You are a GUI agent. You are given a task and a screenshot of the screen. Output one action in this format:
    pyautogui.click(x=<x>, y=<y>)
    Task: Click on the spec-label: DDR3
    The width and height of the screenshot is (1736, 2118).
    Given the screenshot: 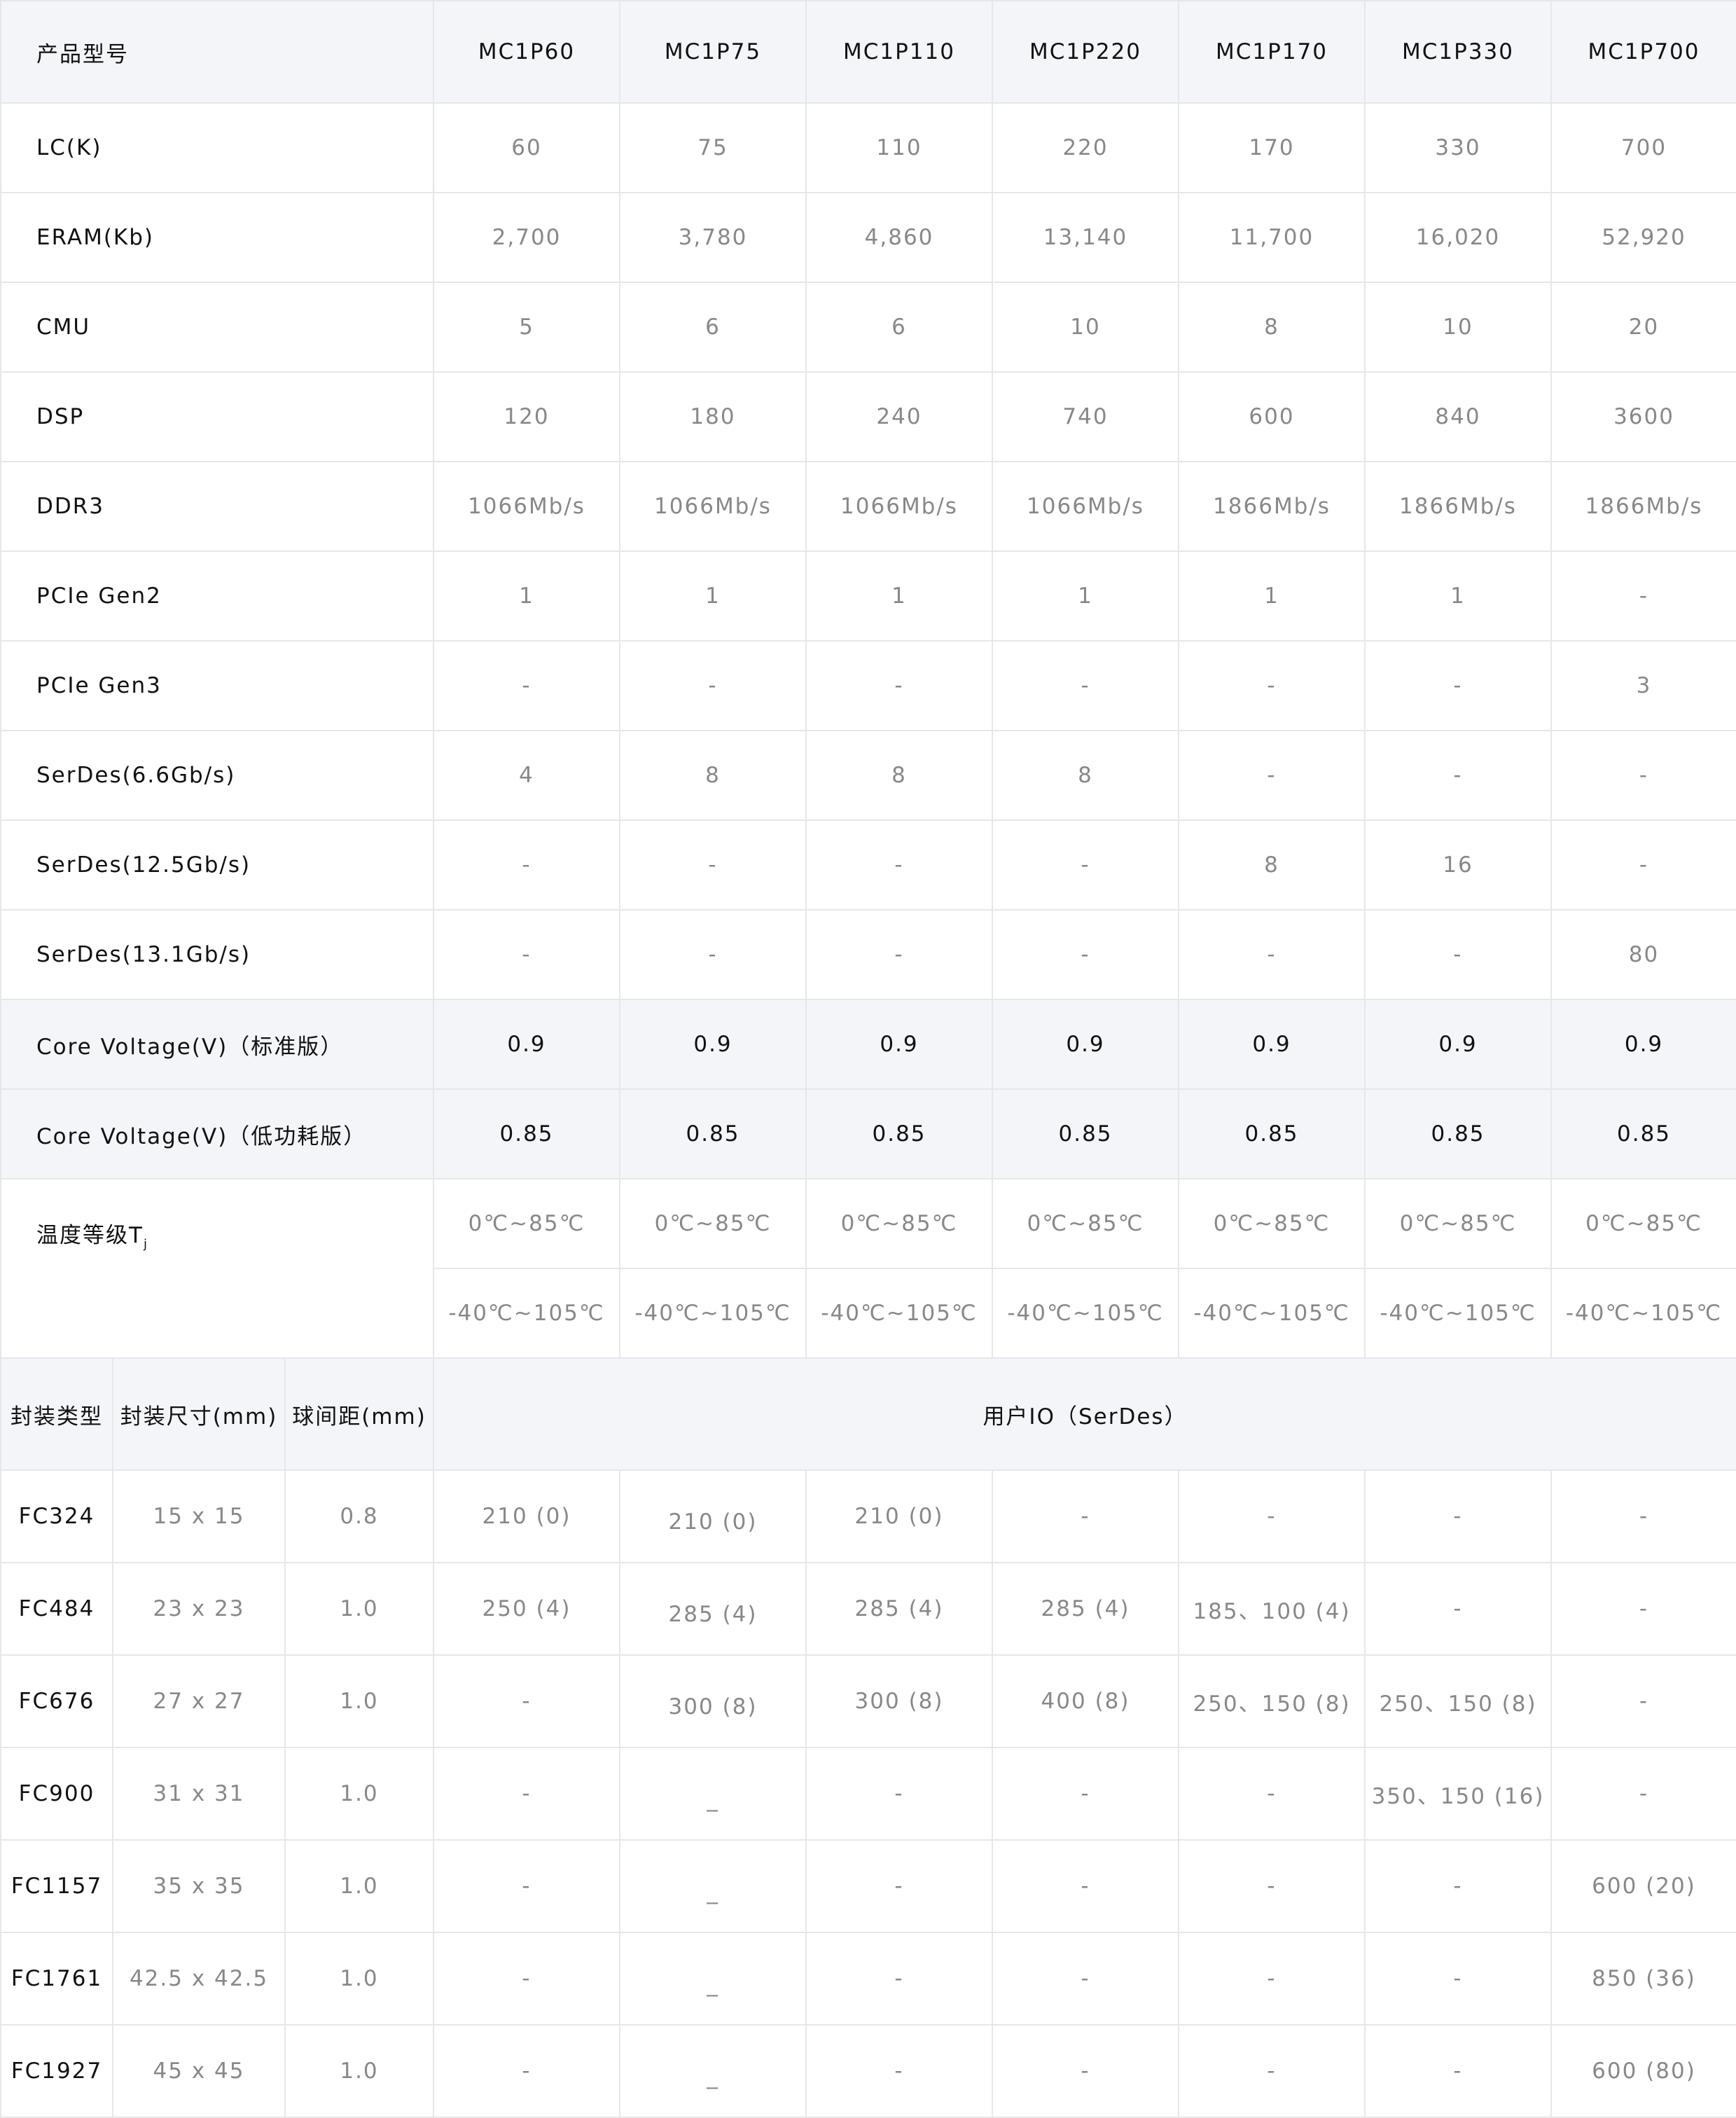 What is the action you would take?
    pyautogui.click(x=217, y=506)
    